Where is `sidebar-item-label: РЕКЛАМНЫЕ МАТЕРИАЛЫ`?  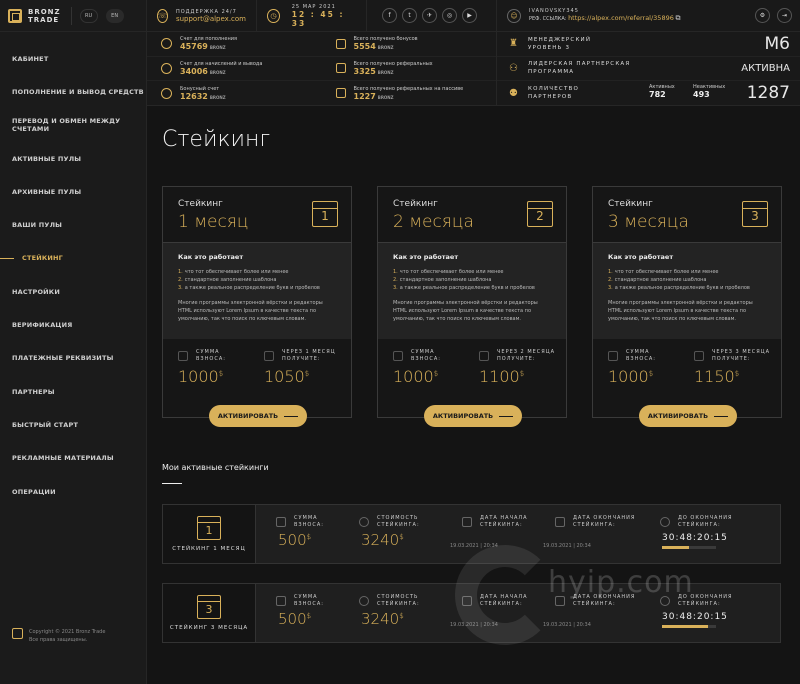
sidebar-item-label: РЕКЛАМНЫЕ МАТЕРИАЛЫ is located at coordinates (63, 458).